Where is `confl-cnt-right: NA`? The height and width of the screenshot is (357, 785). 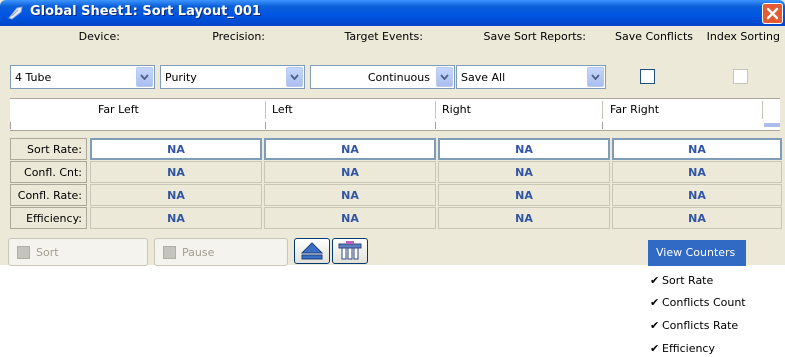
confl-cnt-right: NA is located at coordinates (524, 172).